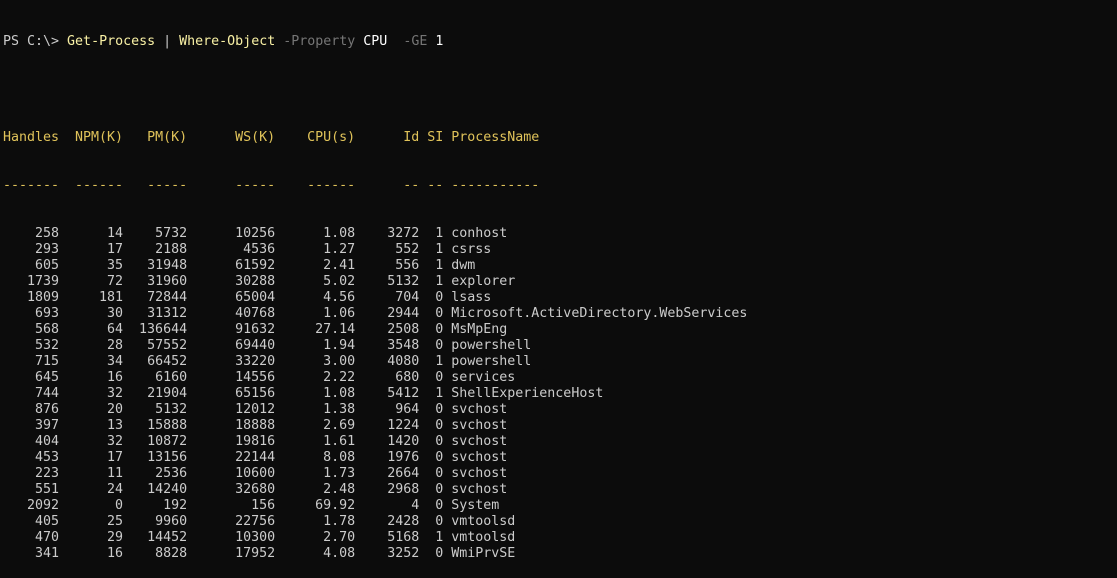  I want to click on cell-ws: 32680, so click(255, 489).